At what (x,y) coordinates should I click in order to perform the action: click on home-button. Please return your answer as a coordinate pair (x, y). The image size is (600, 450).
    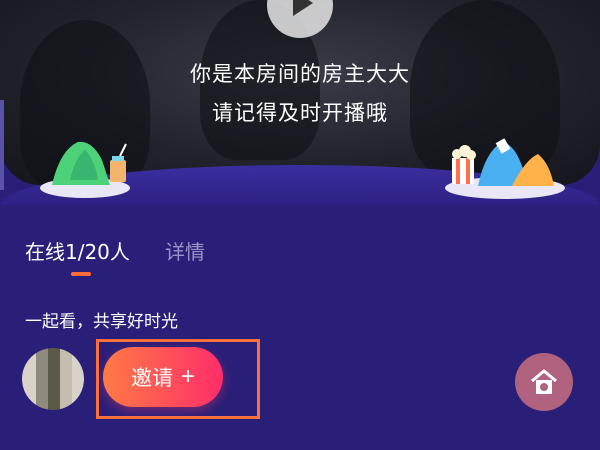
    Looking at the image, I should click on (544, 382).